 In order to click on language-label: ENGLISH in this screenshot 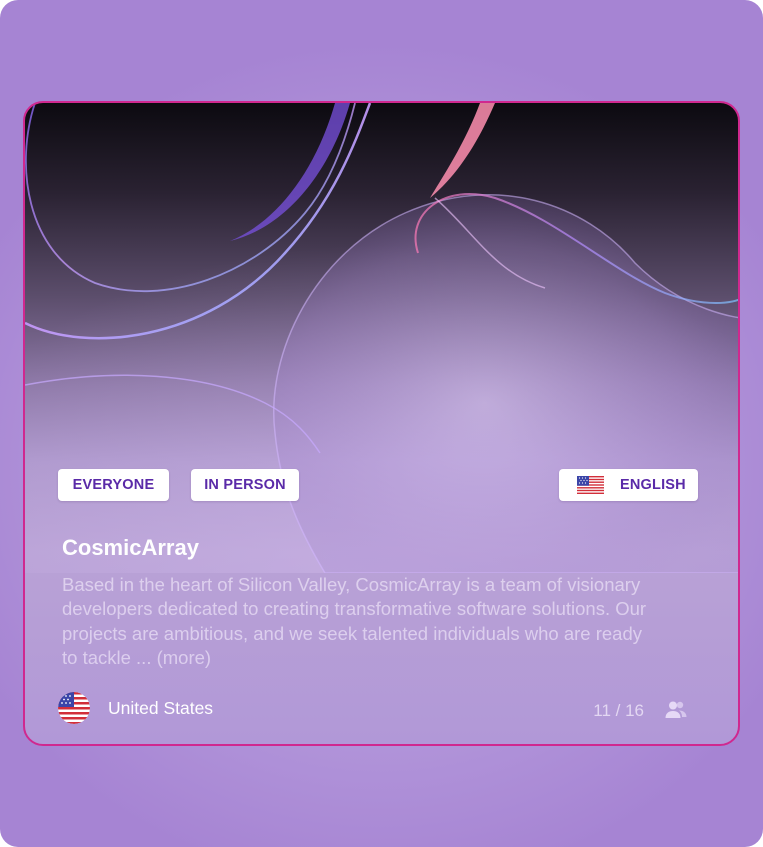, I will do `click(653, 485)`.